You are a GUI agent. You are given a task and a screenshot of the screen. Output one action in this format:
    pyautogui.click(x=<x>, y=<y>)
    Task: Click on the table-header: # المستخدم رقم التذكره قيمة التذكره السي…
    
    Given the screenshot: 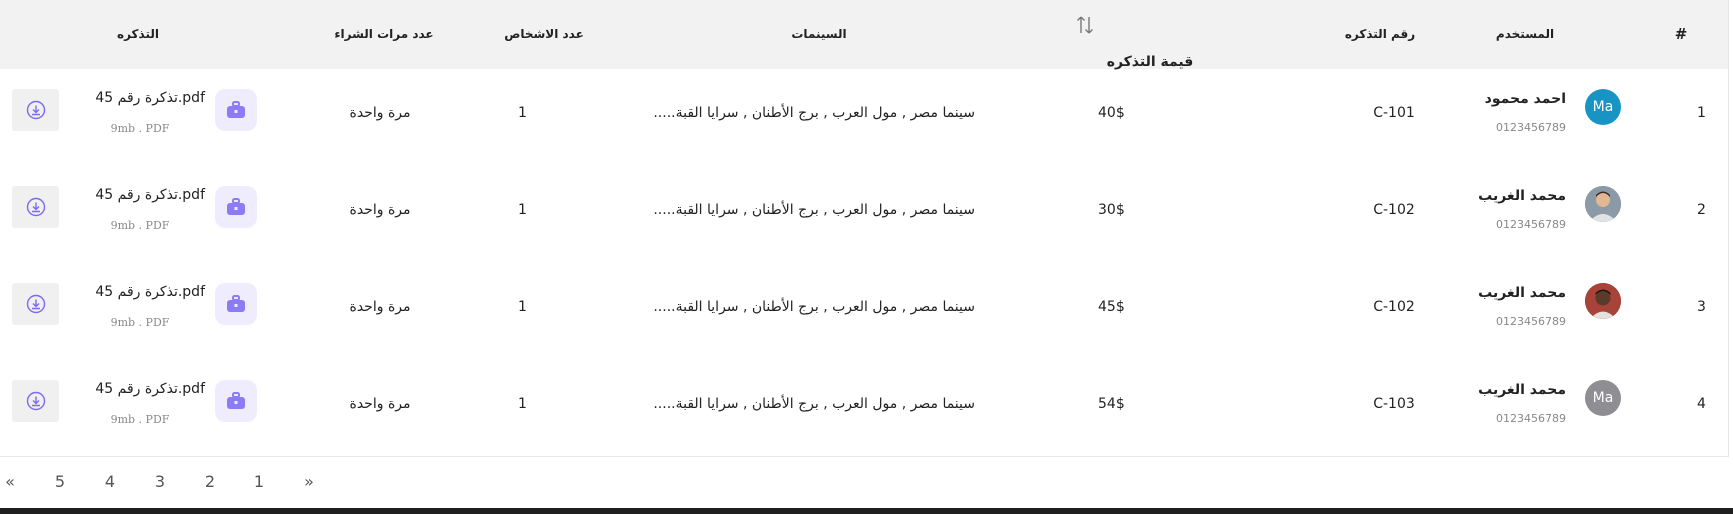 What is the action you would take?
    pyautogui.click(x=864, y=35)
    